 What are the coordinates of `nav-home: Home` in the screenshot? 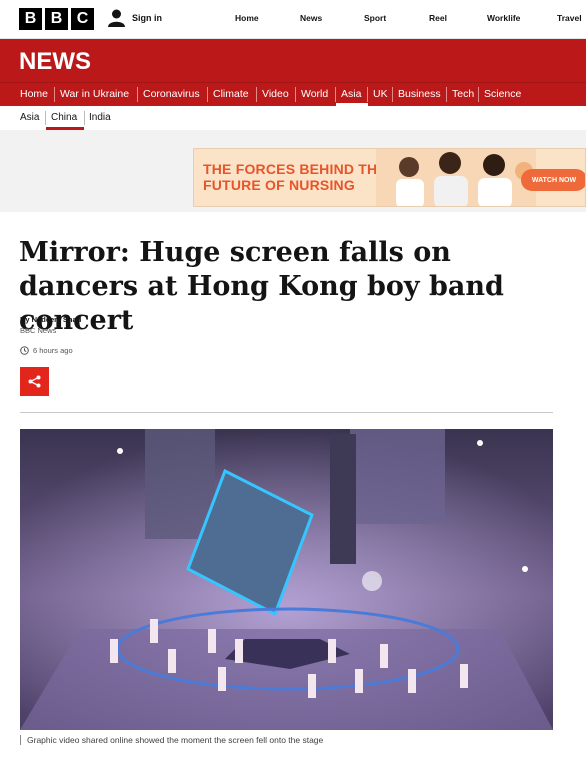 It's located at (34, 94).